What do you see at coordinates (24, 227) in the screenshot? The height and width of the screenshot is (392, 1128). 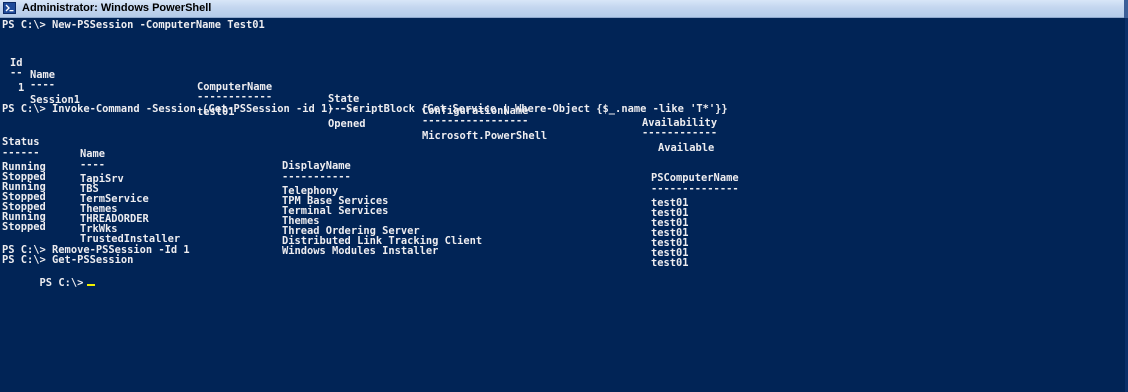 I see `cell-status: Stopped` at bounding box center [24, 227].